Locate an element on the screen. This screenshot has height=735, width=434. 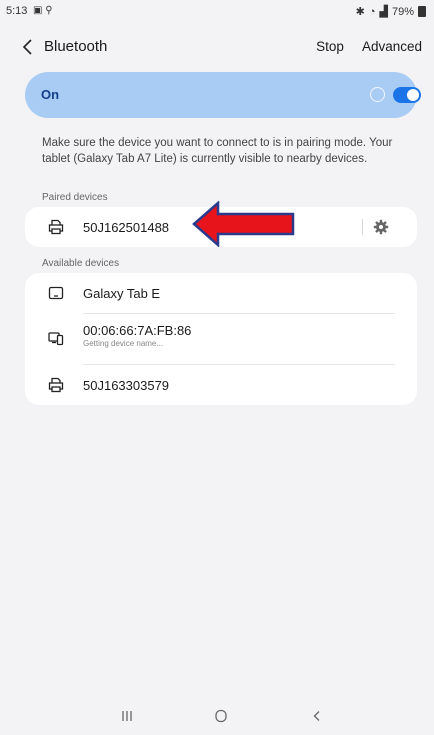
notification-icon: ▣ is located at coordinates (38, 10).